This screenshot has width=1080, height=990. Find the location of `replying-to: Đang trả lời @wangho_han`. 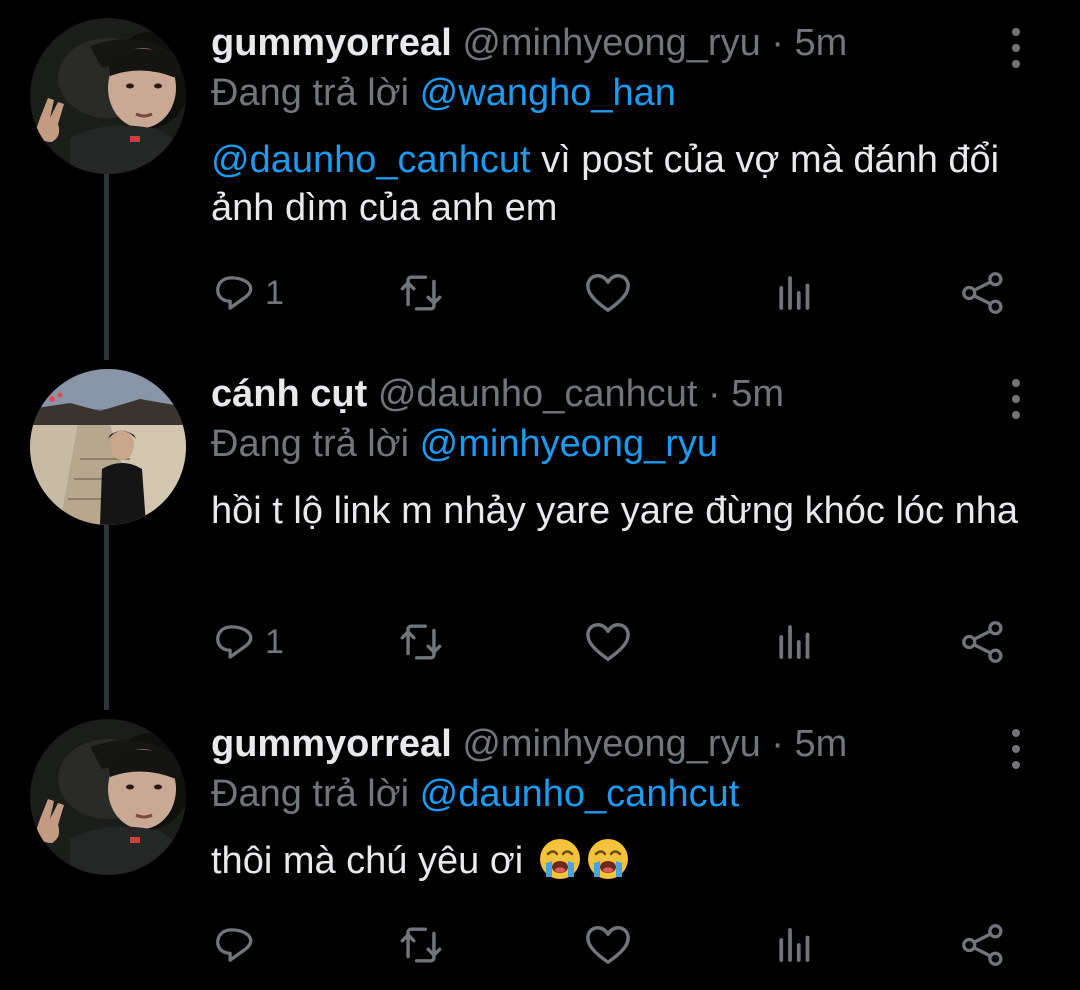

replying-to: Đang trả lời @wangho_han is located at coordinates (443, 93).